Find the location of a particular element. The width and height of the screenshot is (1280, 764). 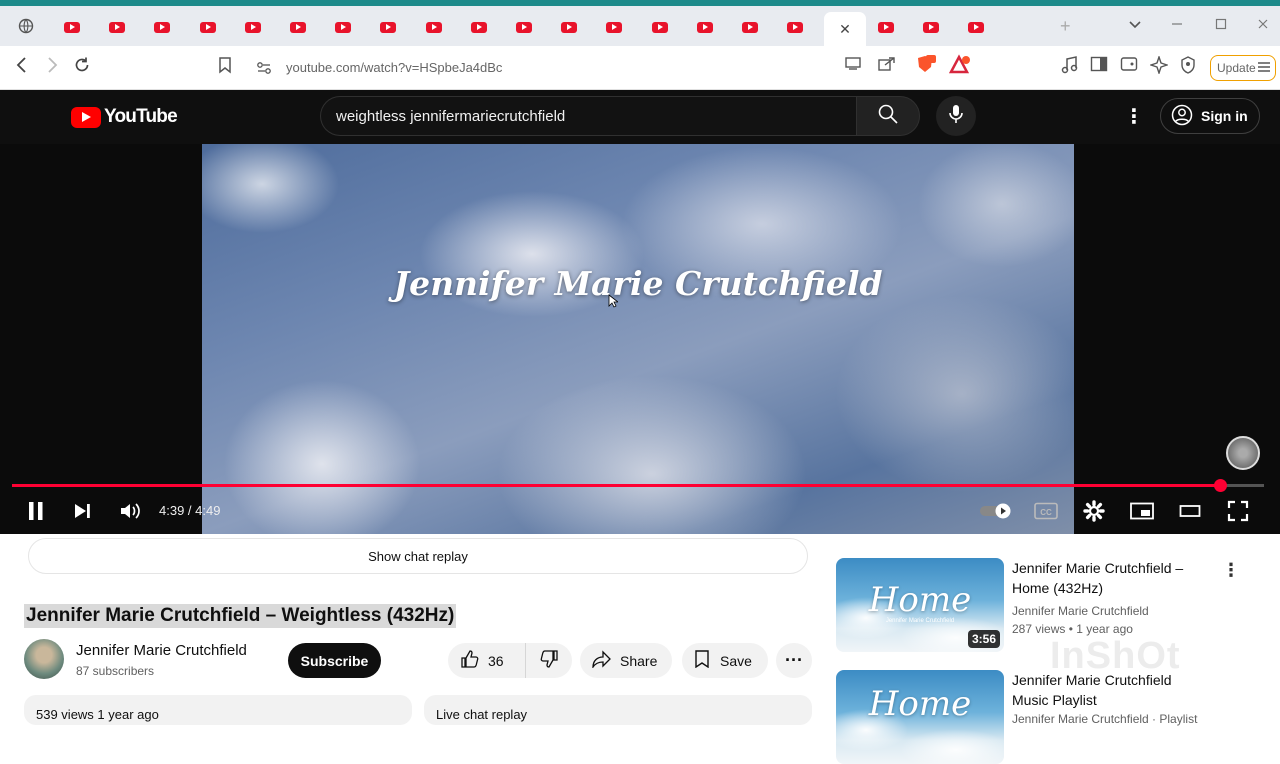

channel-name: Jennifer Marie Crutchfield is located at coordinates (161, 650).